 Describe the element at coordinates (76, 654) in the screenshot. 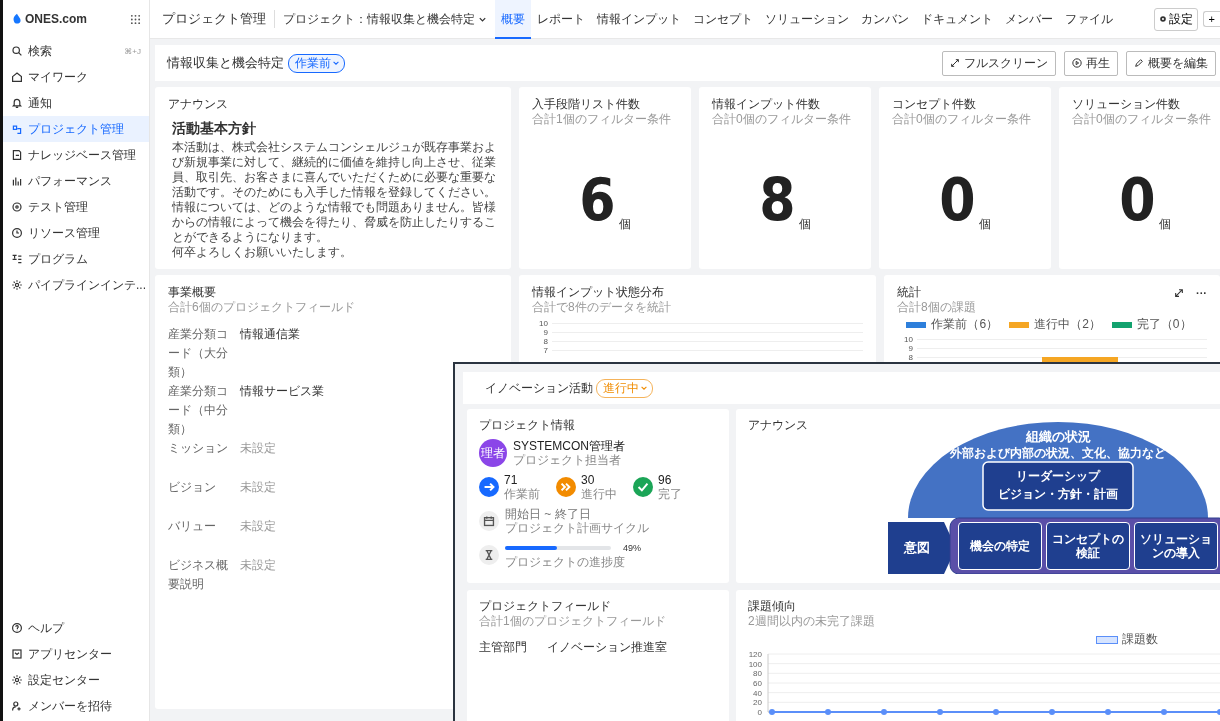

I see `sidebar-item: アプリセンター` at that location.